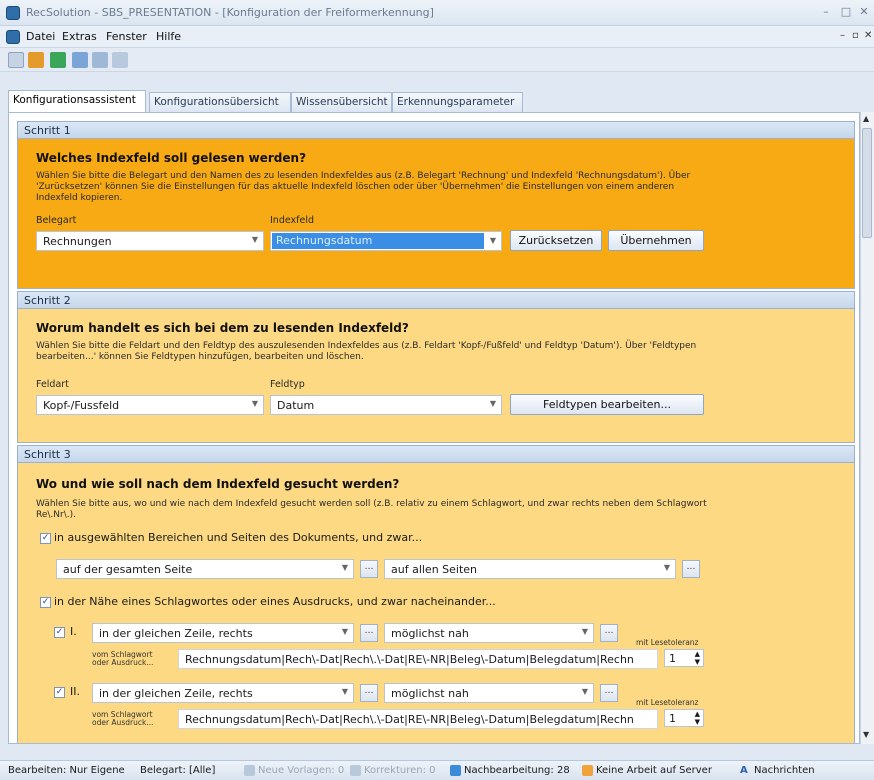 The image size is (874, 780). Describe the element at coordinates (16, 60) in the screenshot. I see `new-icon` at that location.